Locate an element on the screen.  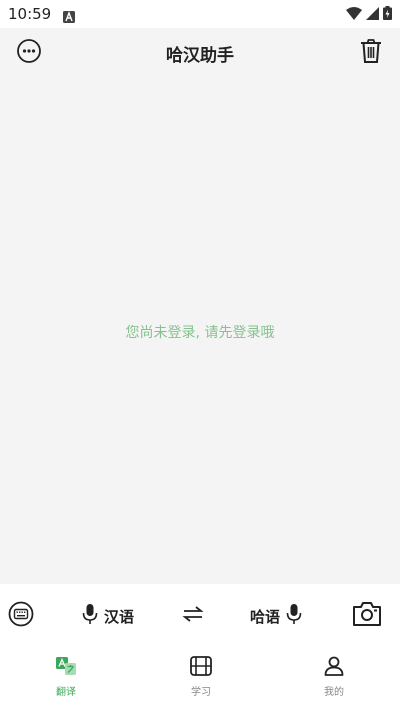
trash-icon is located at coordinates (371, 53).